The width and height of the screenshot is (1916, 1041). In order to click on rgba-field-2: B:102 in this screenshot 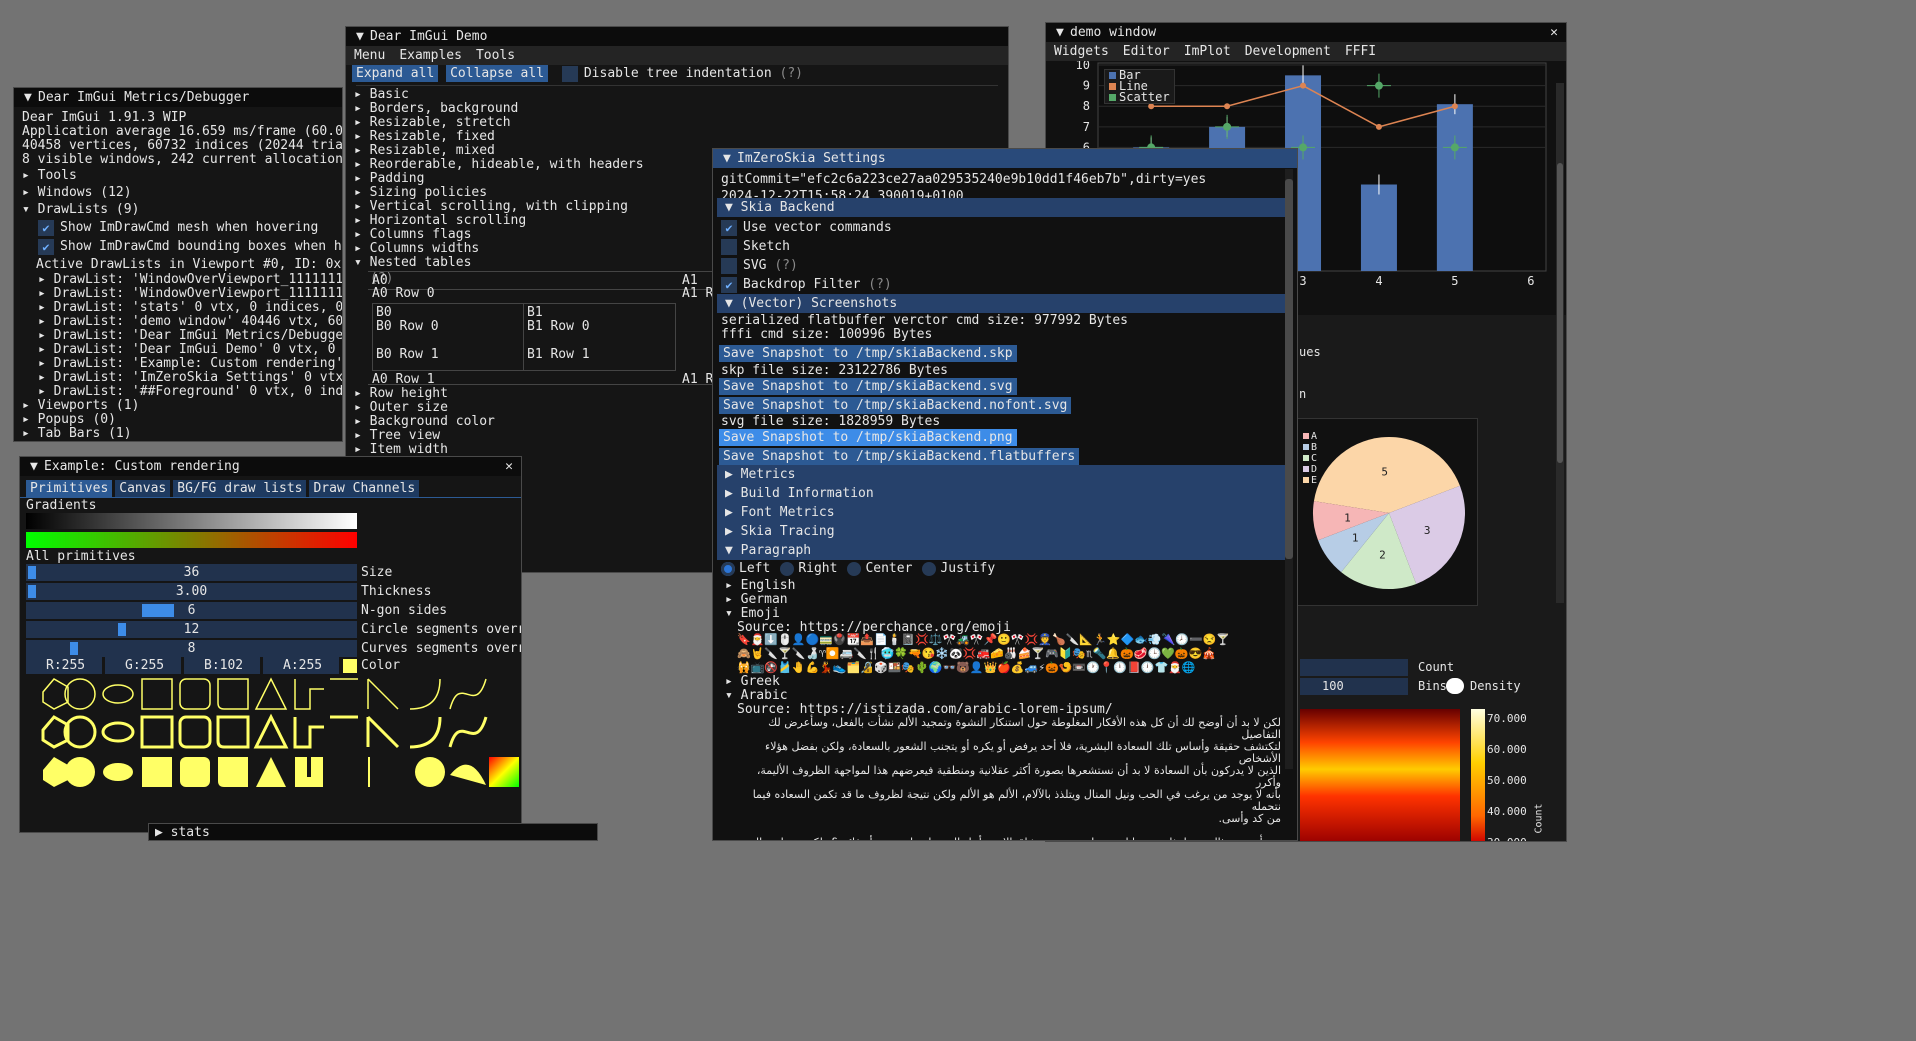, I will do `click(222, 665)`.